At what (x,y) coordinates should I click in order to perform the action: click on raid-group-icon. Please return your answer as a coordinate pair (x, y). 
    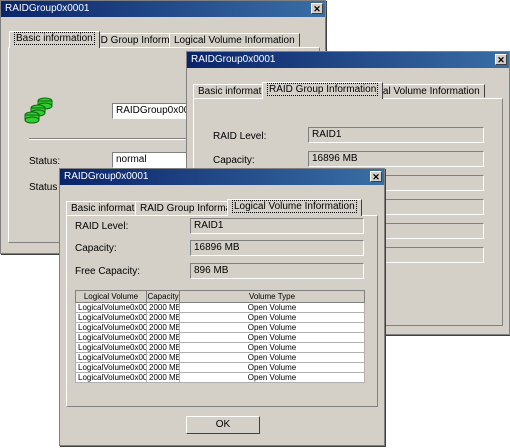
    Looking at the image, I should click on (38, 110).